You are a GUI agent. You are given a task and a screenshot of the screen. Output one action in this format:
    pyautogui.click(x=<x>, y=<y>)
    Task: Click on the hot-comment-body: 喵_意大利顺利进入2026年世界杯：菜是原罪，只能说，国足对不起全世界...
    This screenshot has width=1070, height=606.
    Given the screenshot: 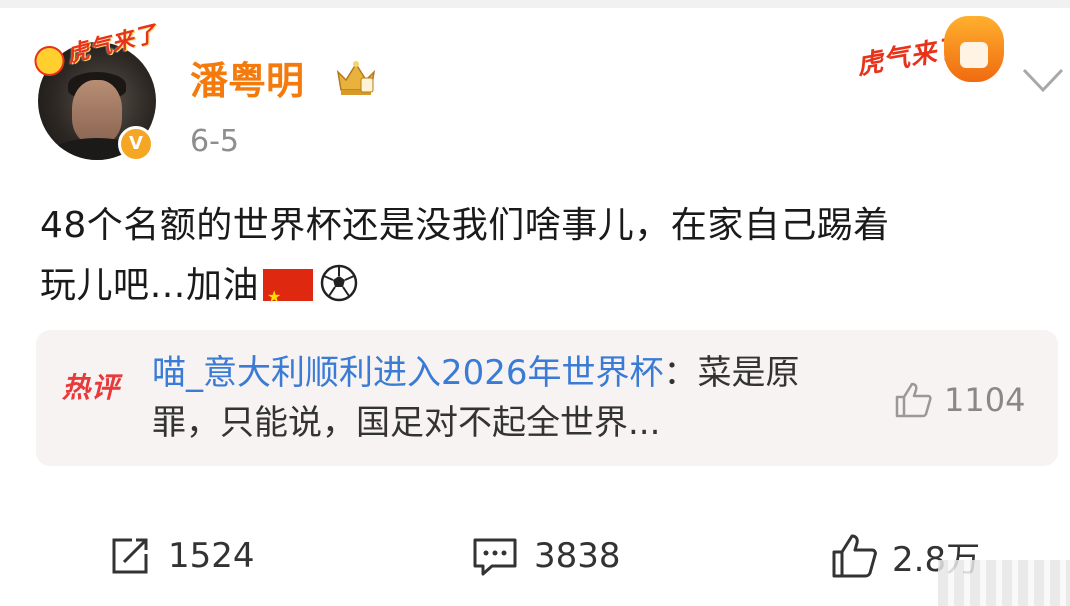 What is the action you would take?
    pyautogui.click(x=502, y=398)
    